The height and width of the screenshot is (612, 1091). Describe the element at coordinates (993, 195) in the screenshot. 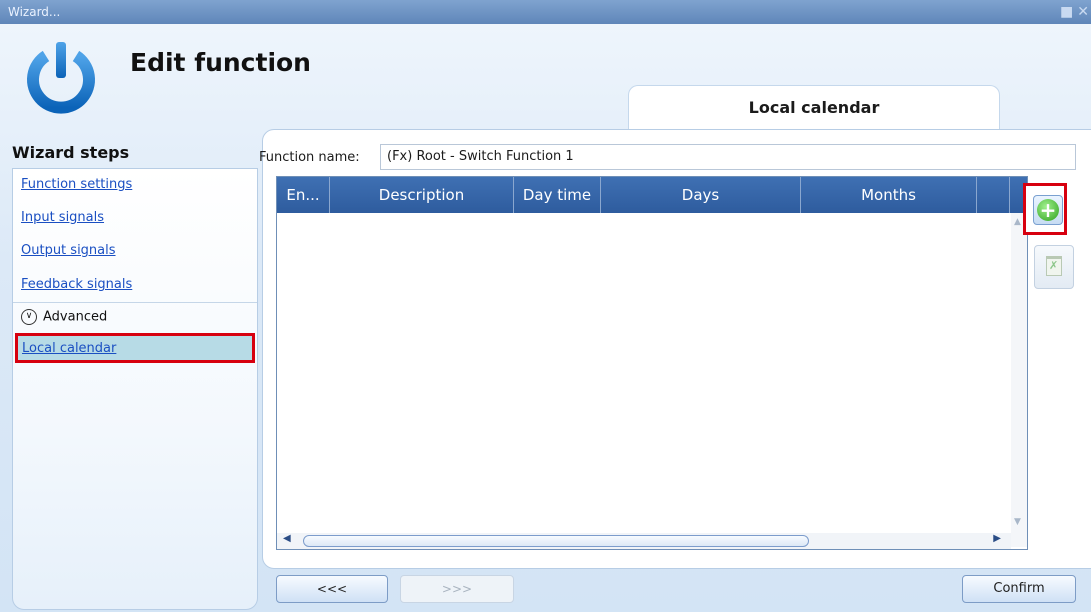

I see `column-header-extra` at that location.